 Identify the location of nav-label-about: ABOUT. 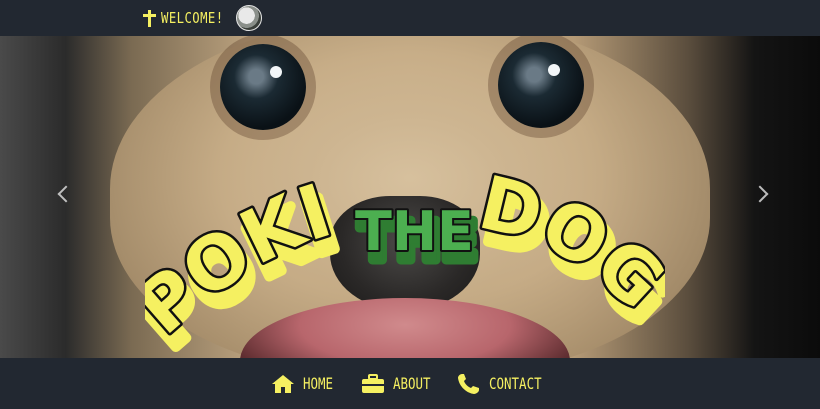
(412, 383).